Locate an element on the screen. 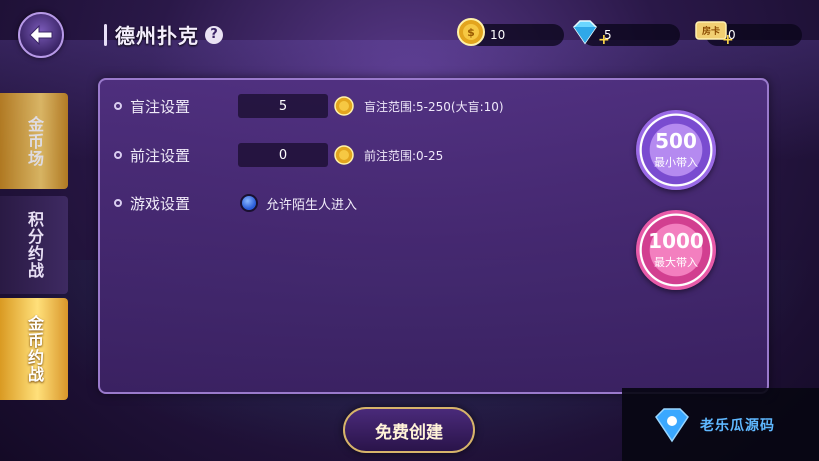  max-buyin-chip: 1000 最大带入 is located at coordinates (676, 250).